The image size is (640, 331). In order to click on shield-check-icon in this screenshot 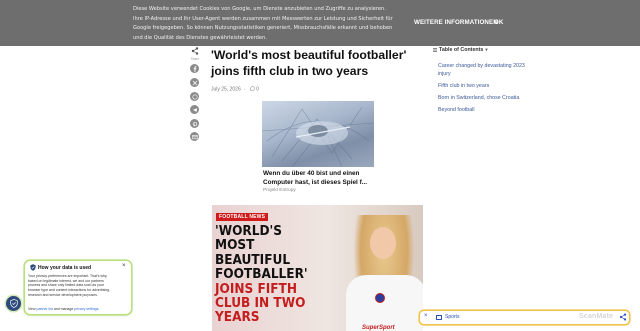, I will do `click(13, 303)`.